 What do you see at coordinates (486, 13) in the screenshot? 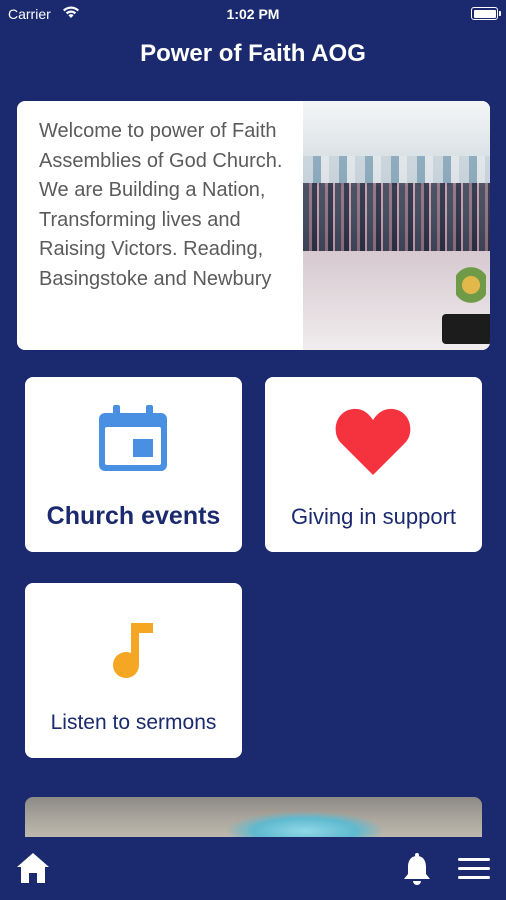
I see `battery-icon` at bounding box center [486, 13].